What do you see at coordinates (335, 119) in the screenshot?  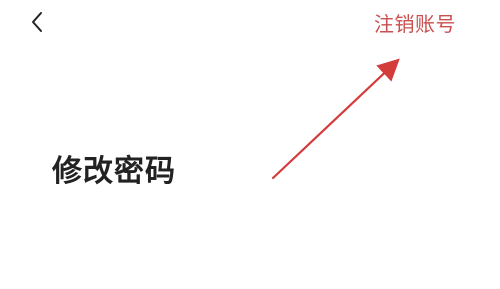 I see `annotation-arrow` at bounding box center [335, 119].